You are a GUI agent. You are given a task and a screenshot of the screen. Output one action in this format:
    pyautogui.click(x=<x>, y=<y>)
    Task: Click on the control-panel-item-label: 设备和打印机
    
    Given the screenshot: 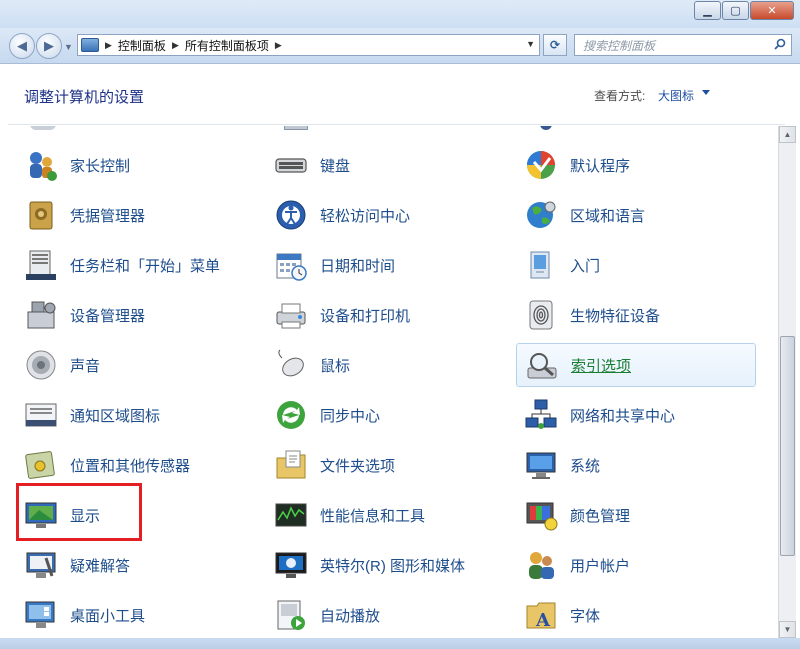 What is the action you would take?
    pyautogui.click(x=365, y=316)
    